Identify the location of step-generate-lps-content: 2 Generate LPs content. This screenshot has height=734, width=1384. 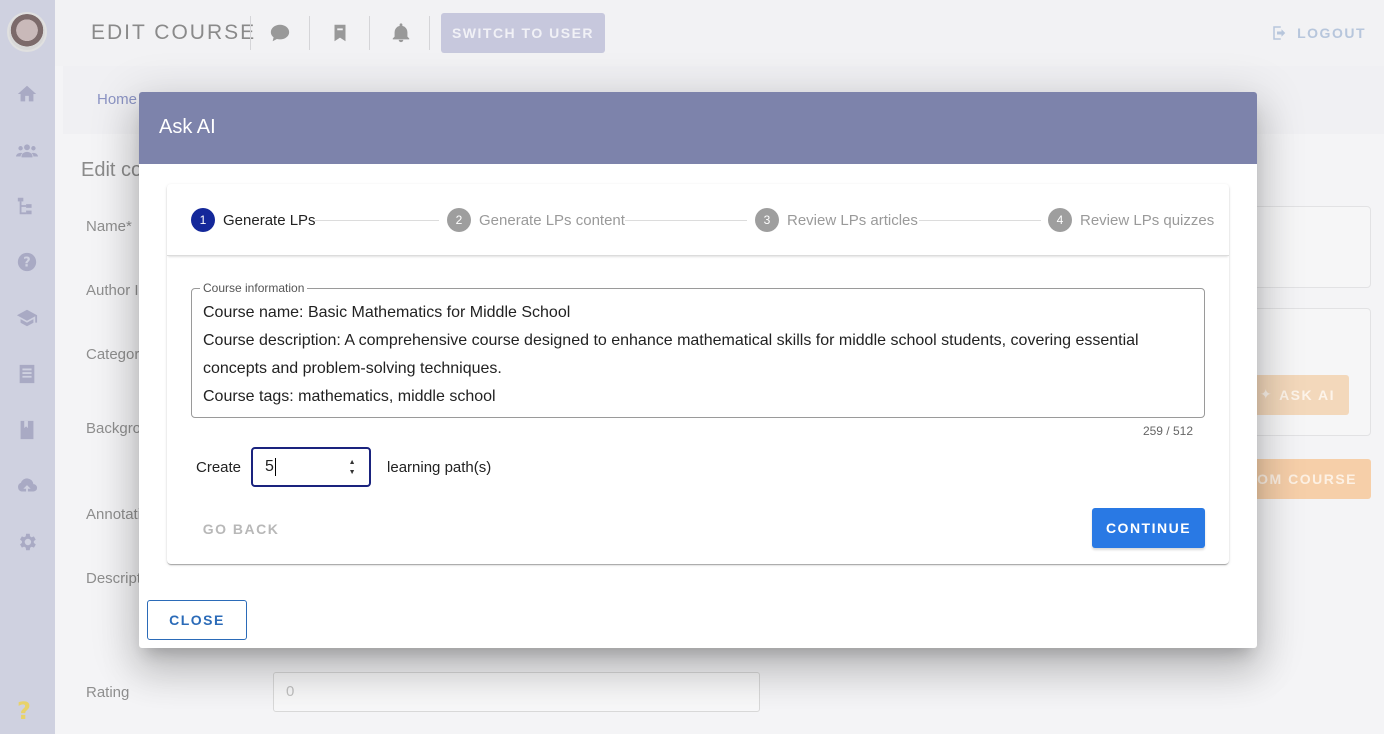
(536, 220).